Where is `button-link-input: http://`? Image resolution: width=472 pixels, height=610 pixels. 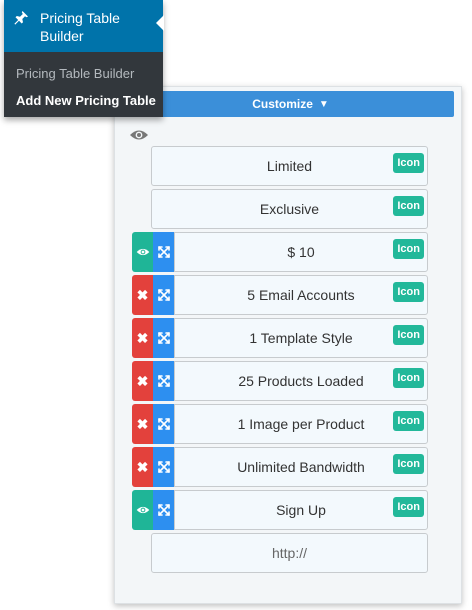
button-link-input: http:// is located at coordinates (289, 553).